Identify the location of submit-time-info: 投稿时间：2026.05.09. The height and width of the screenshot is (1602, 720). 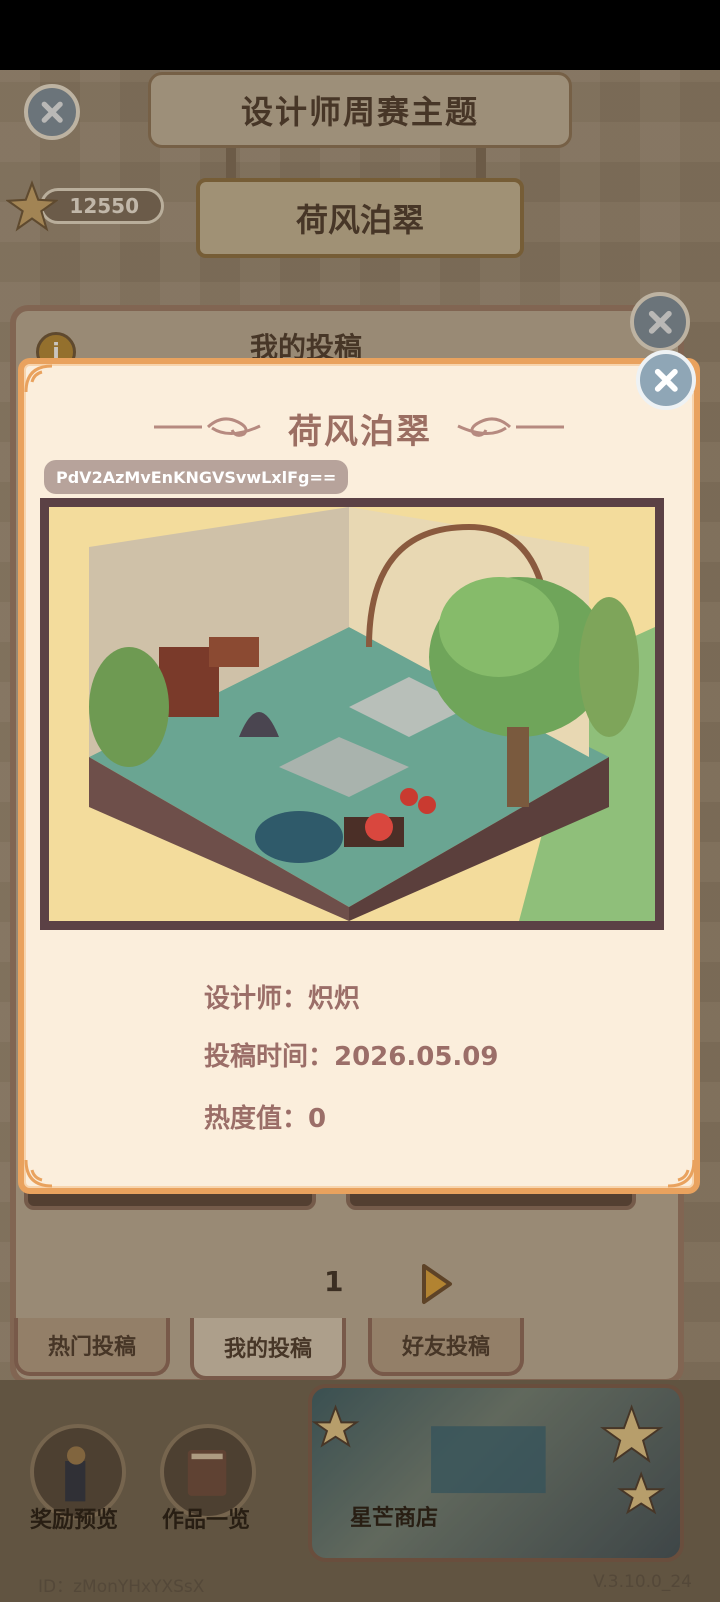
(351, 1057).